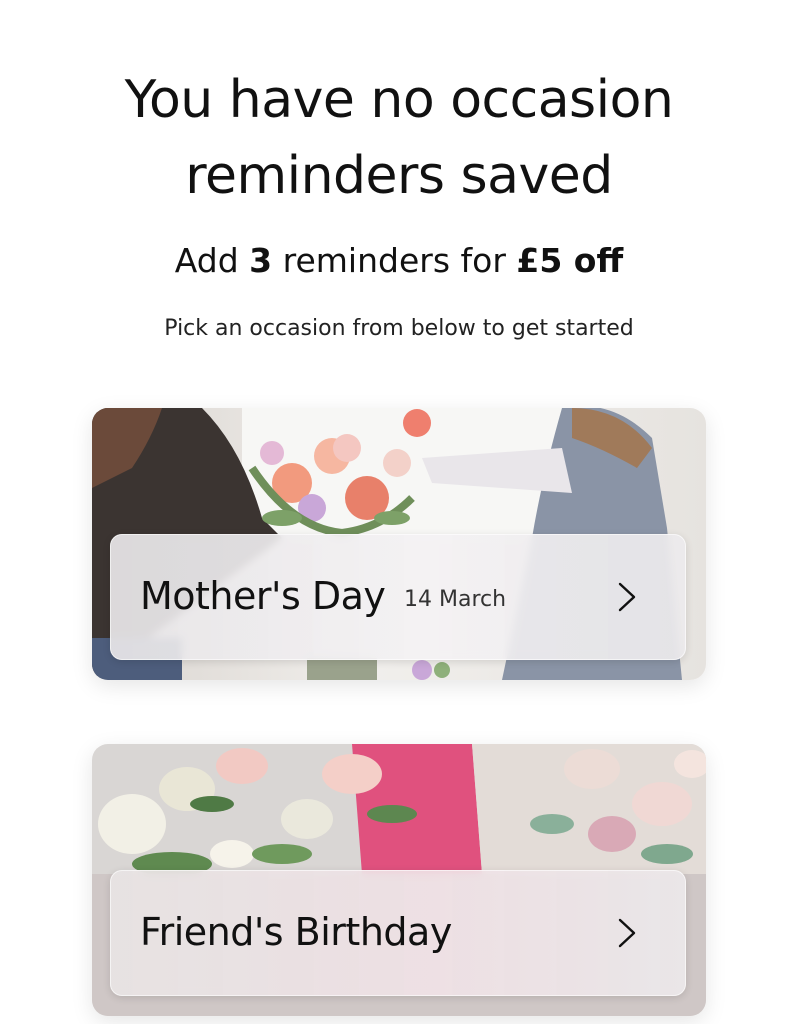 Image resolution: width=798 pixels, height=1024 pixels. I want to click on offer-prefix: Add, so click(212, 260).